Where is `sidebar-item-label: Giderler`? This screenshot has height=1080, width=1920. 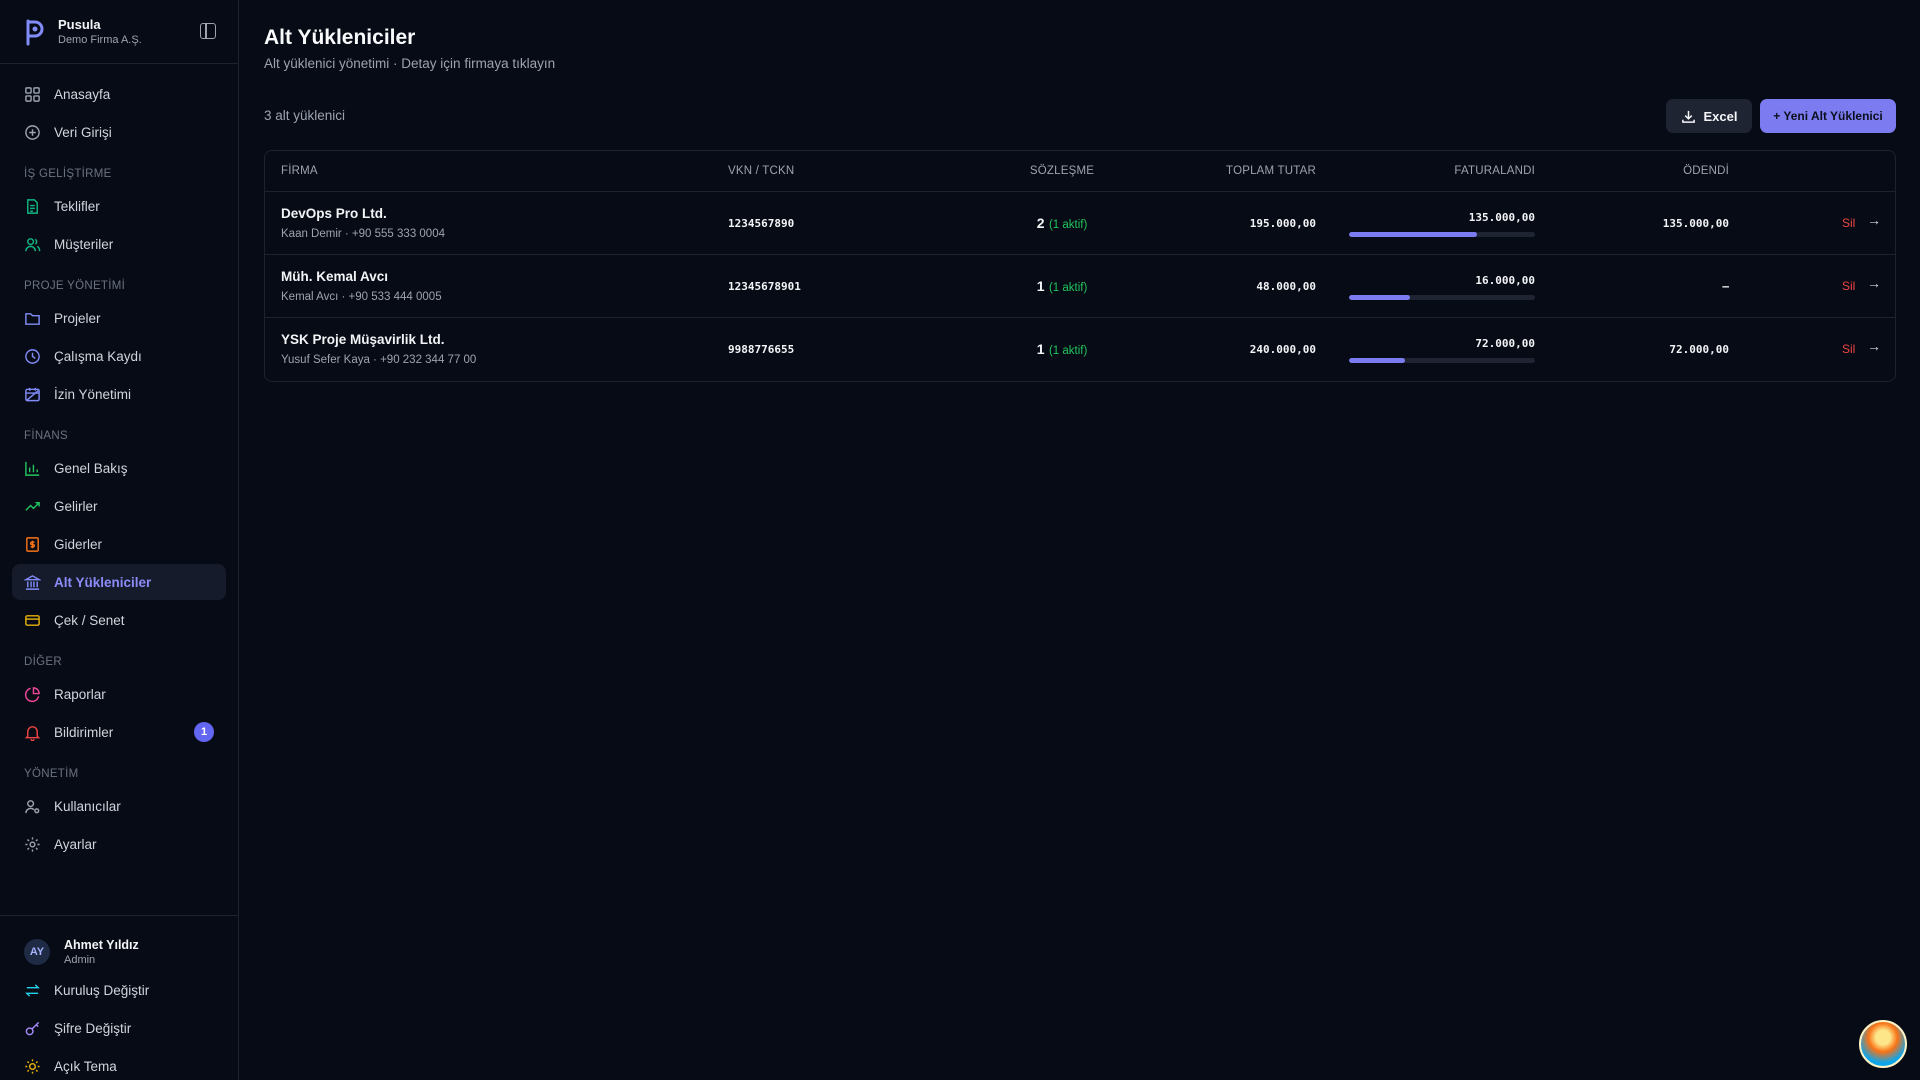
sidebar-item-label: Giderler is located at coordinates (78, 544).